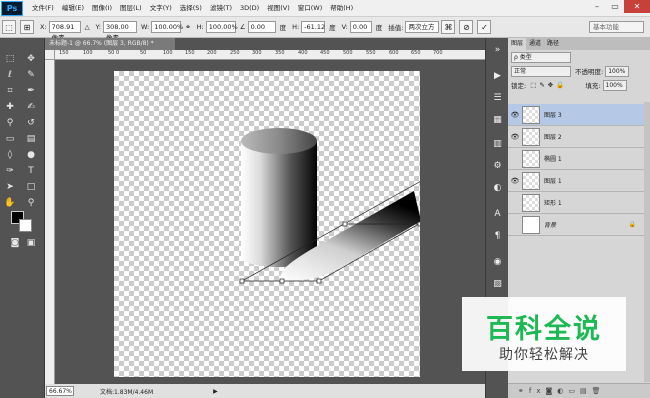 The image size is (650, 398). I want to click on pen-tool-icon: ✑, so click(10, 171).